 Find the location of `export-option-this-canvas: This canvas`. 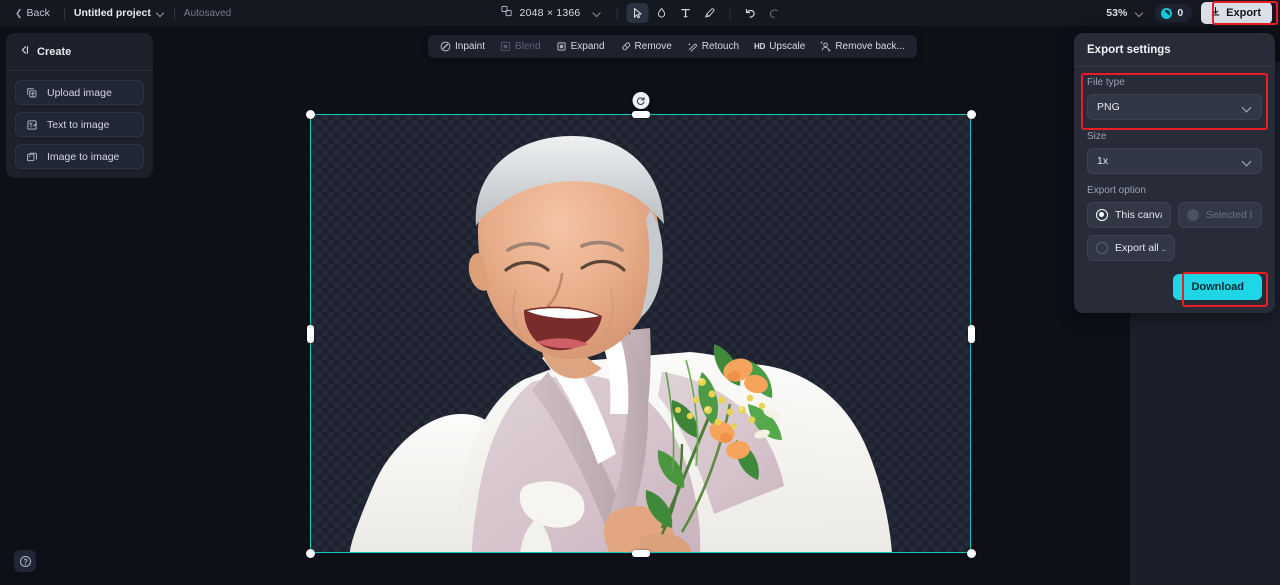

export-option-this-canvas: This canvas is located at coordinates (1129, 215).